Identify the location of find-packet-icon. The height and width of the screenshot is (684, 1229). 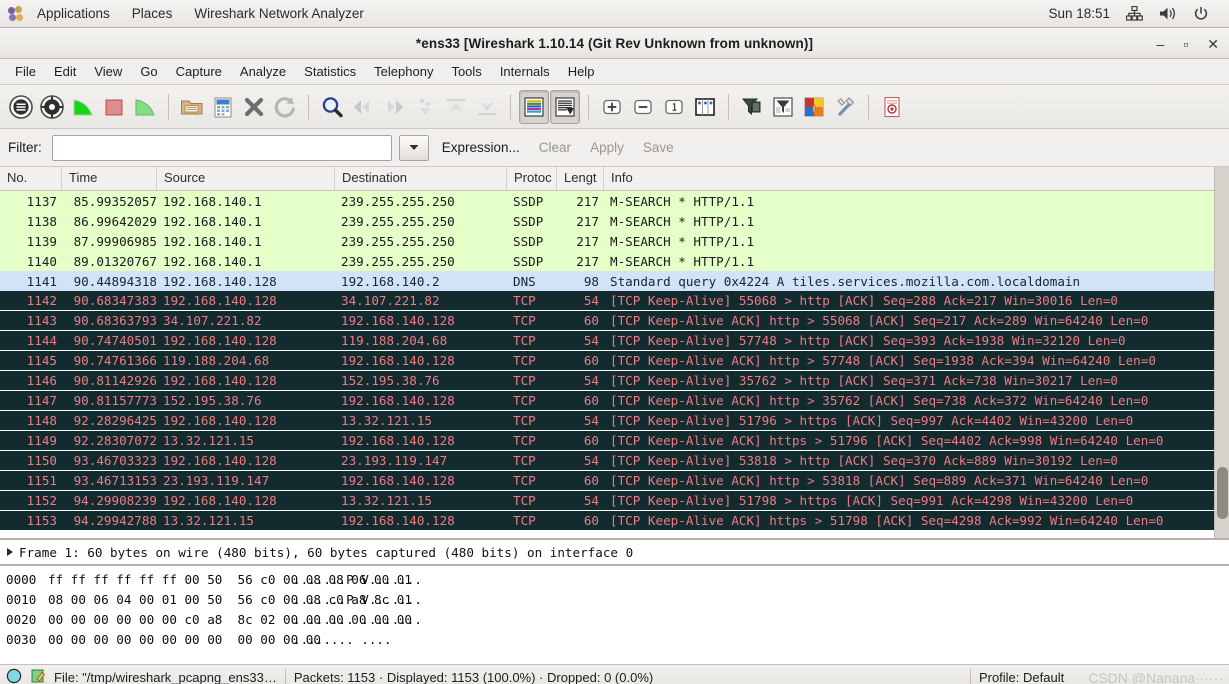
(332, 107).